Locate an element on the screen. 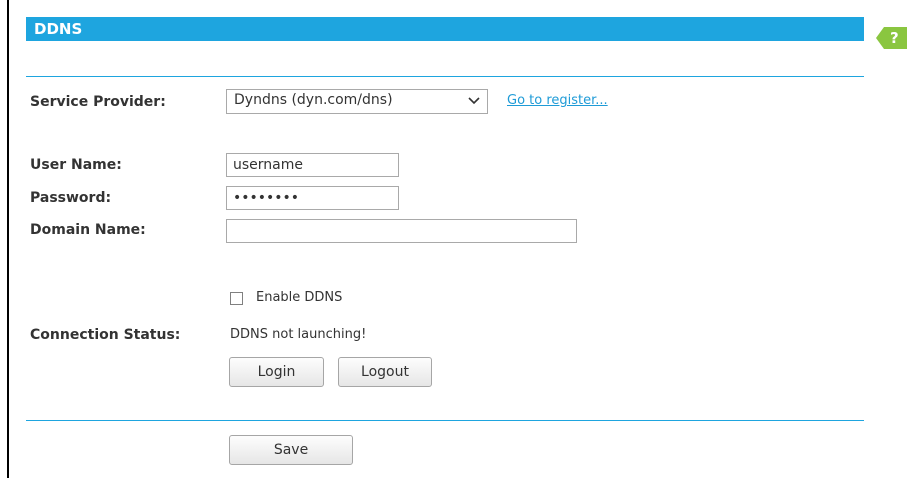 This screenshot has width=907, height=478. logout-button: Logout is located at coordinates (385, 372).